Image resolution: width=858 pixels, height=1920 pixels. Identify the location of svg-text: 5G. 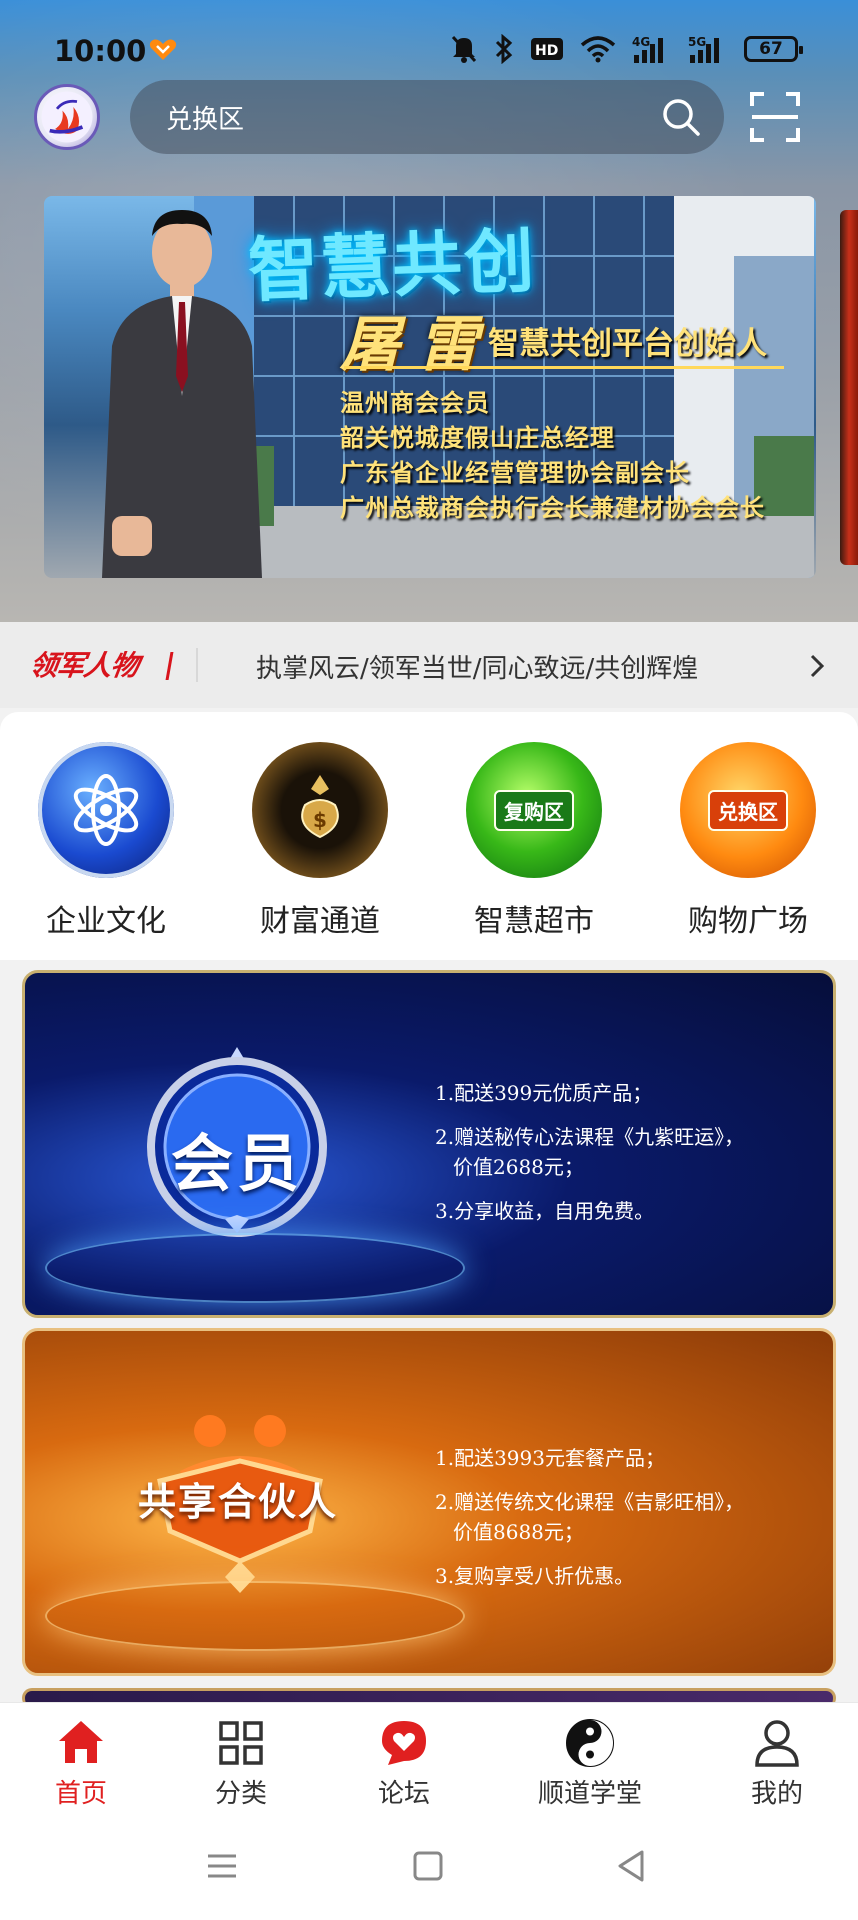
(697, 42).